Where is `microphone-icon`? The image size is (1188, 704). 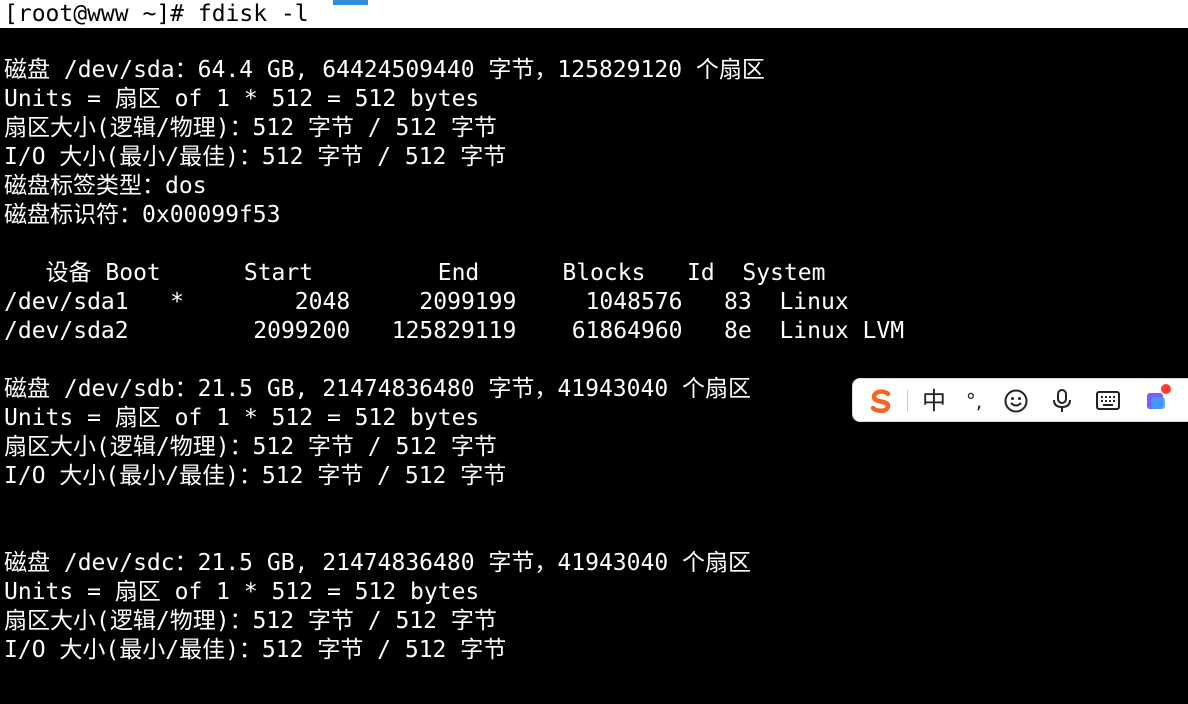
microphone-icon is located at coordinates (1062, 401).